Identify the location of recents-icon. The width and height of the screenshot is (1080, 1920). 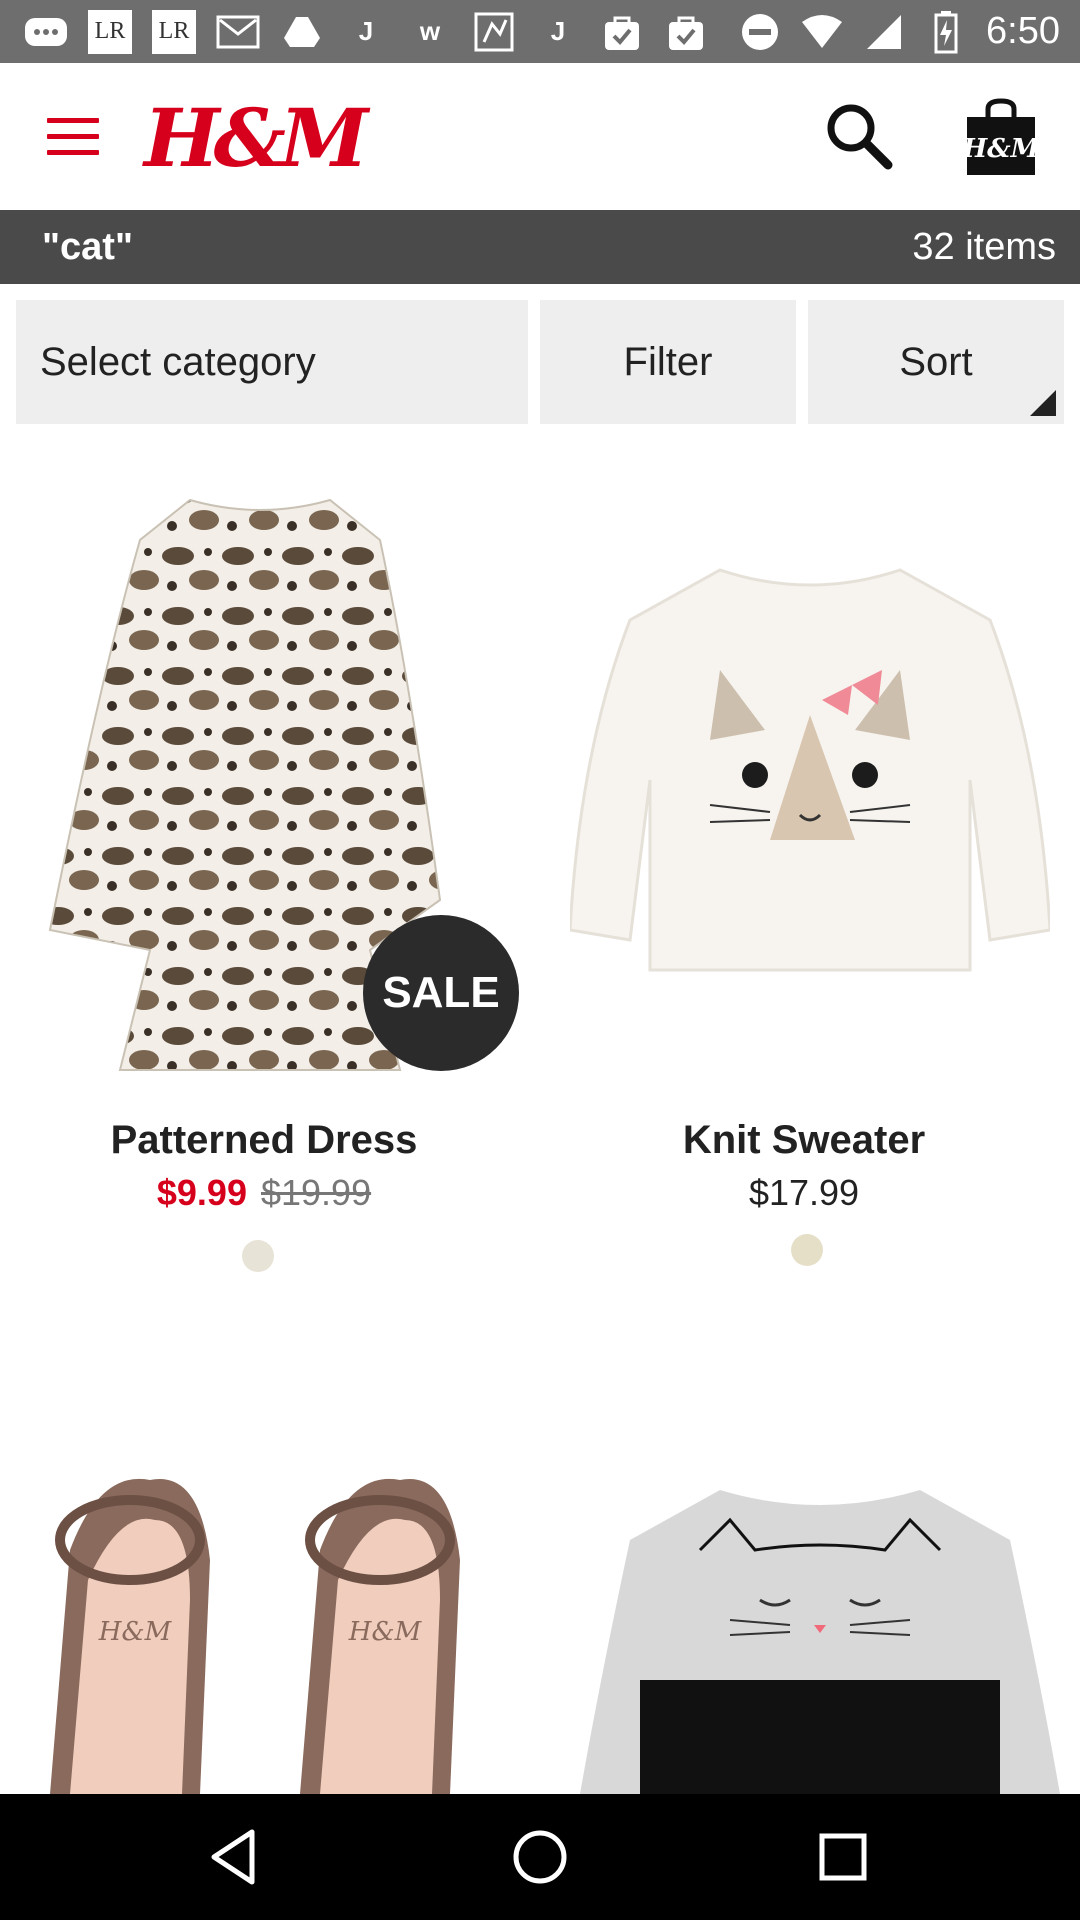
(843, 1857).